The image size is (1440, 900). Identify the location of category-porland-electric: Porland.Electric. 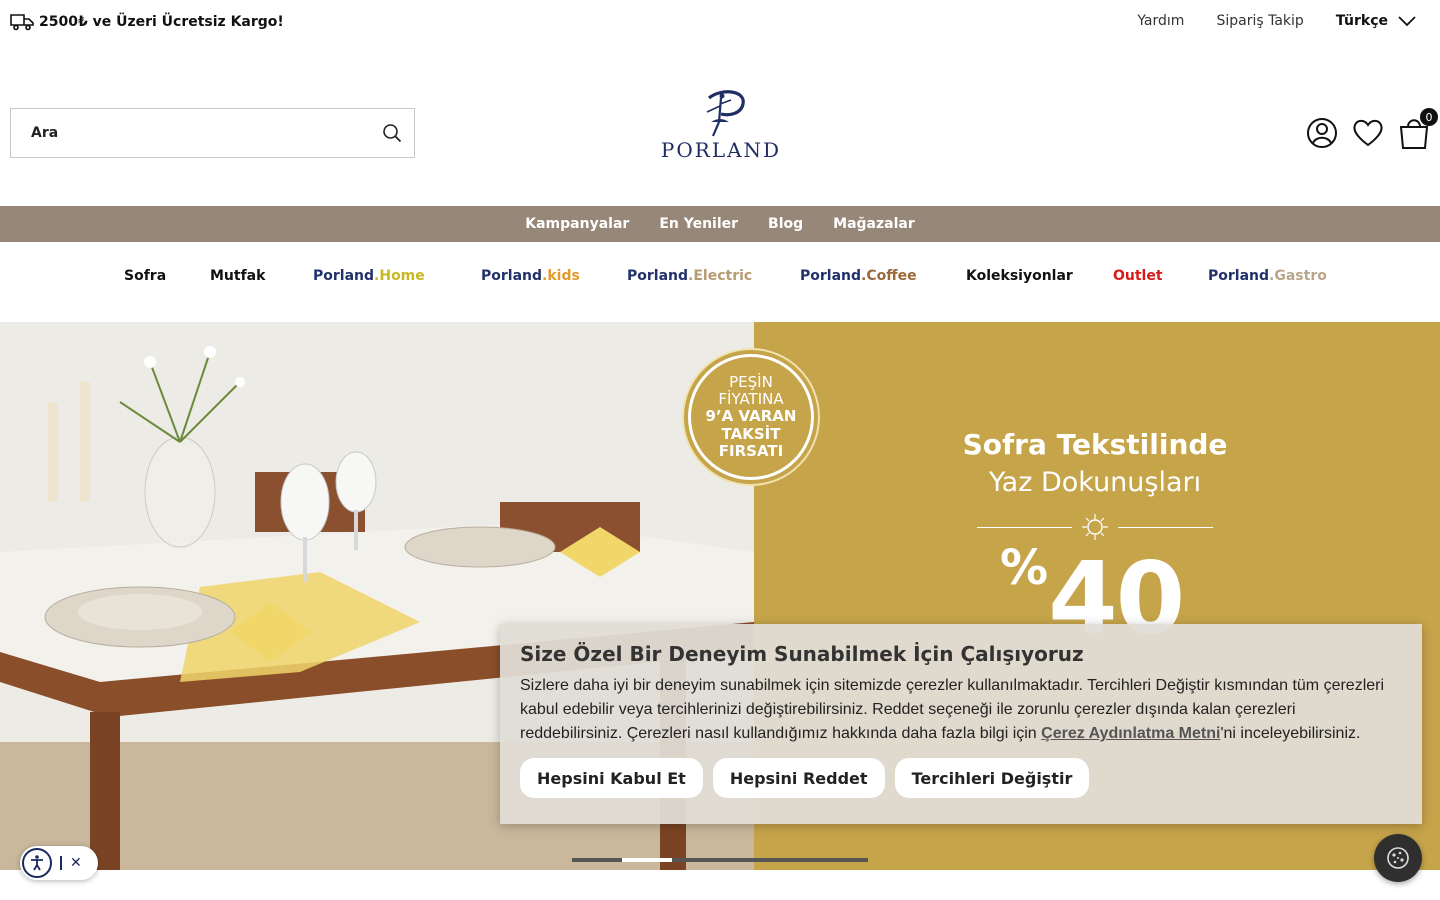
(689, 276).